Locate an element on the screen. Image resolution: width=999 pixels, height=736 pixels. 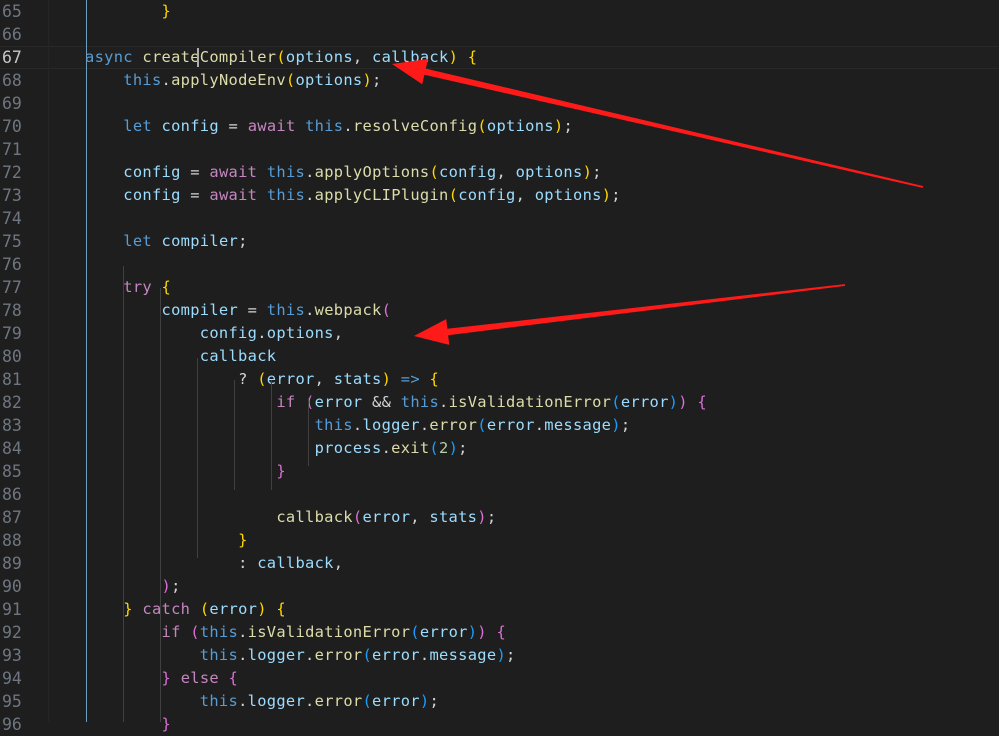
code-line: 93 this.logger.error(error.message); is located at coordinates (499, 655).